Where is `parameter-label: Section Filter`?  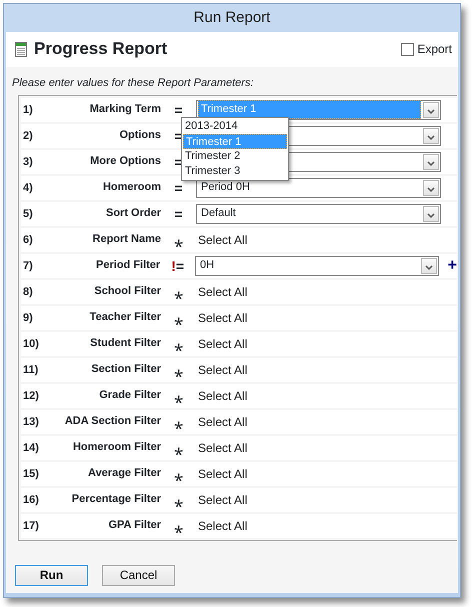 parameter-label: Section Filter is located at coordinates (125, 370).